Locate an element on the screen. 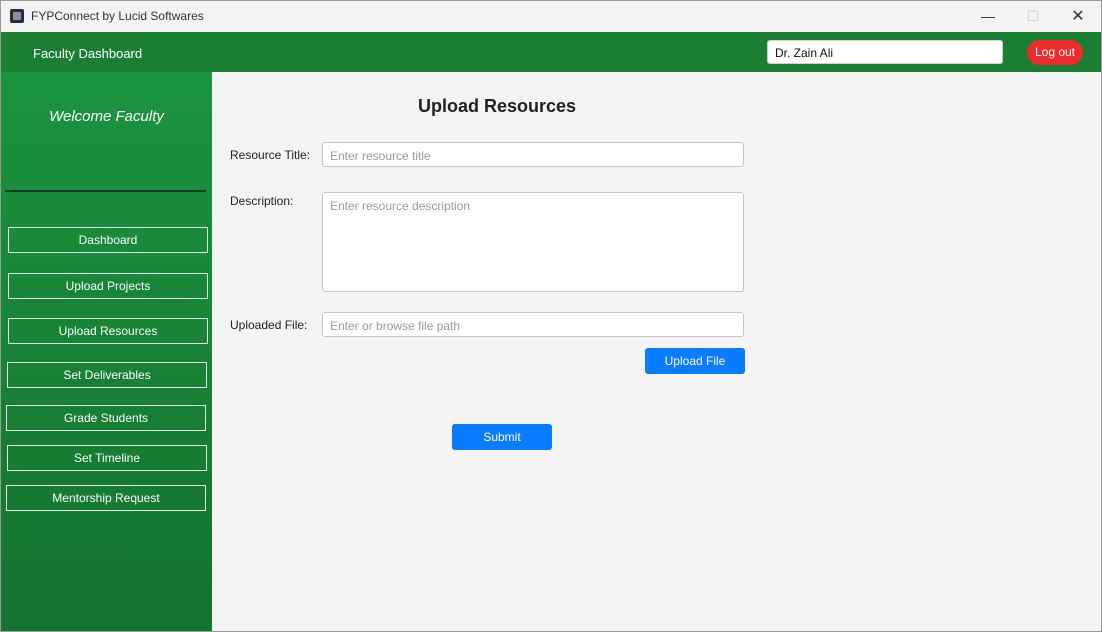 This screenshot has height=632, width=1102. welcome-text: Welcome Faculty is located at coordinates (106, 116).